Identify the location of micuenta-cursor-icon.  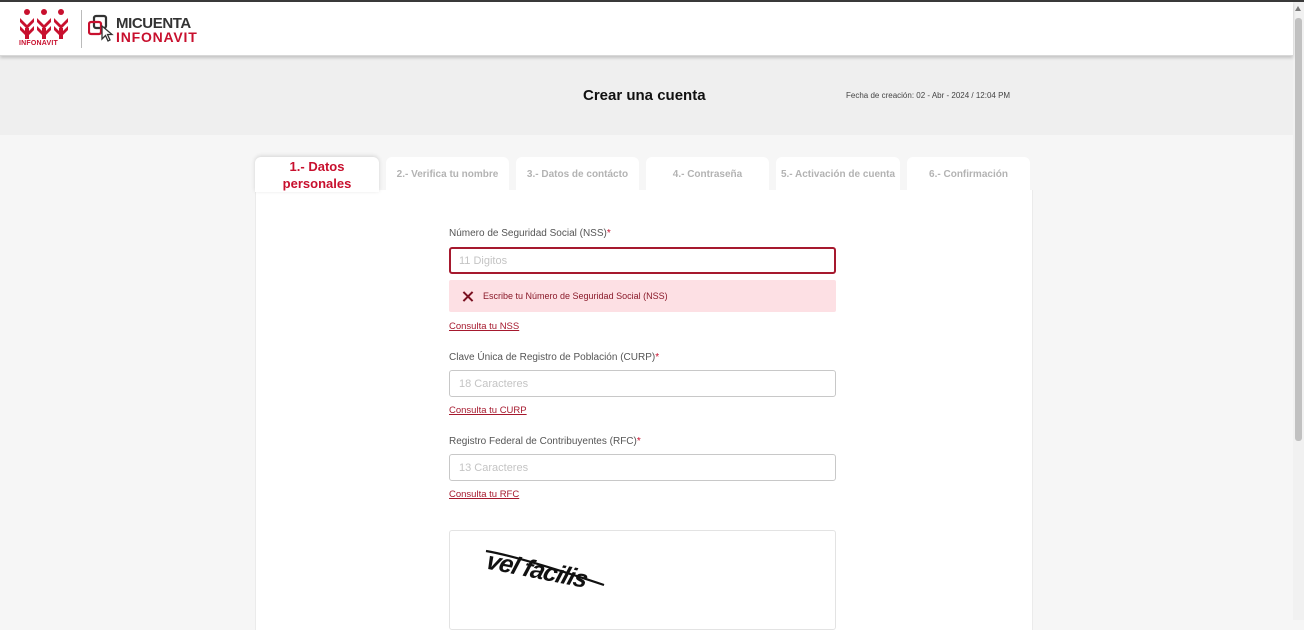
(101, 28).